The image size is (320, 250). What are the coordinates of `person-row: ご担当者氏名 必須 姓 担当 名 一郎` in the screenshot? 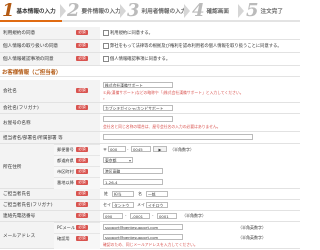 It's located at (150, 194).